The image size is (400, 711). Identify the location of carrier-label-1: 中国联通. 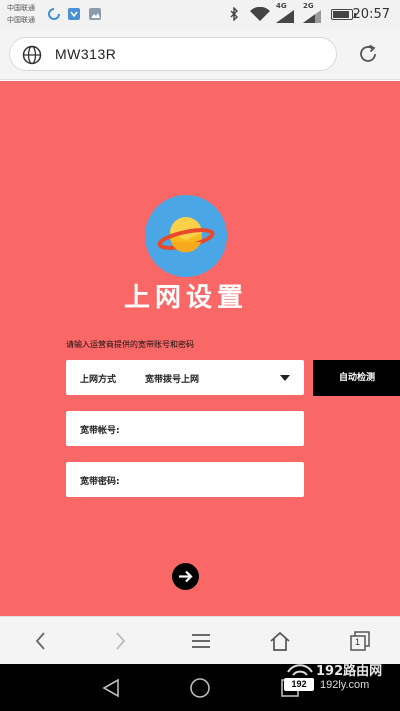
(21, 8).